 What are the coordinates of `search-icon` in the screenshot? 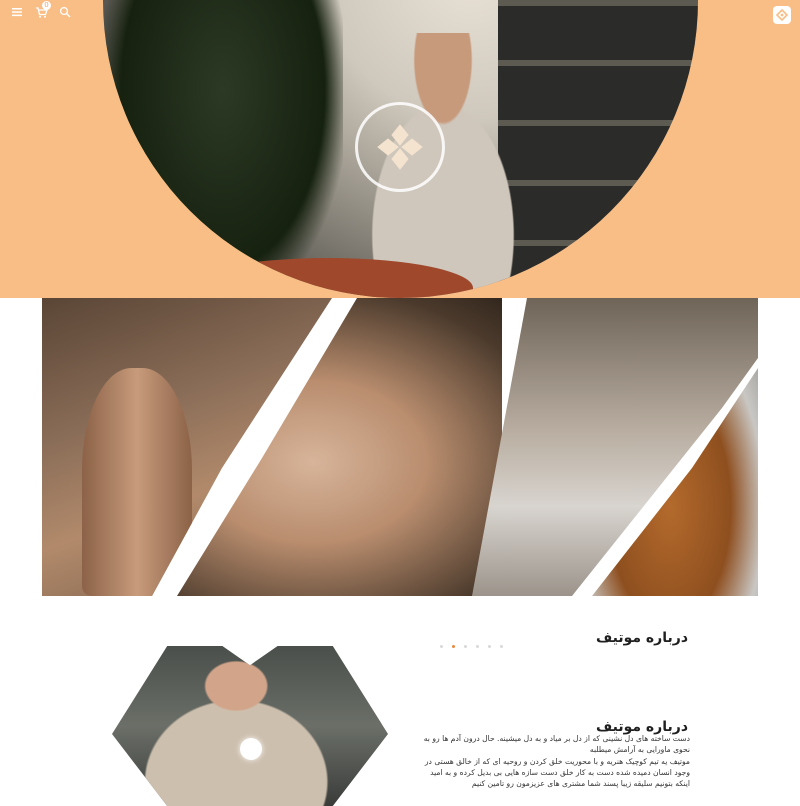 It's located at (65, 13).